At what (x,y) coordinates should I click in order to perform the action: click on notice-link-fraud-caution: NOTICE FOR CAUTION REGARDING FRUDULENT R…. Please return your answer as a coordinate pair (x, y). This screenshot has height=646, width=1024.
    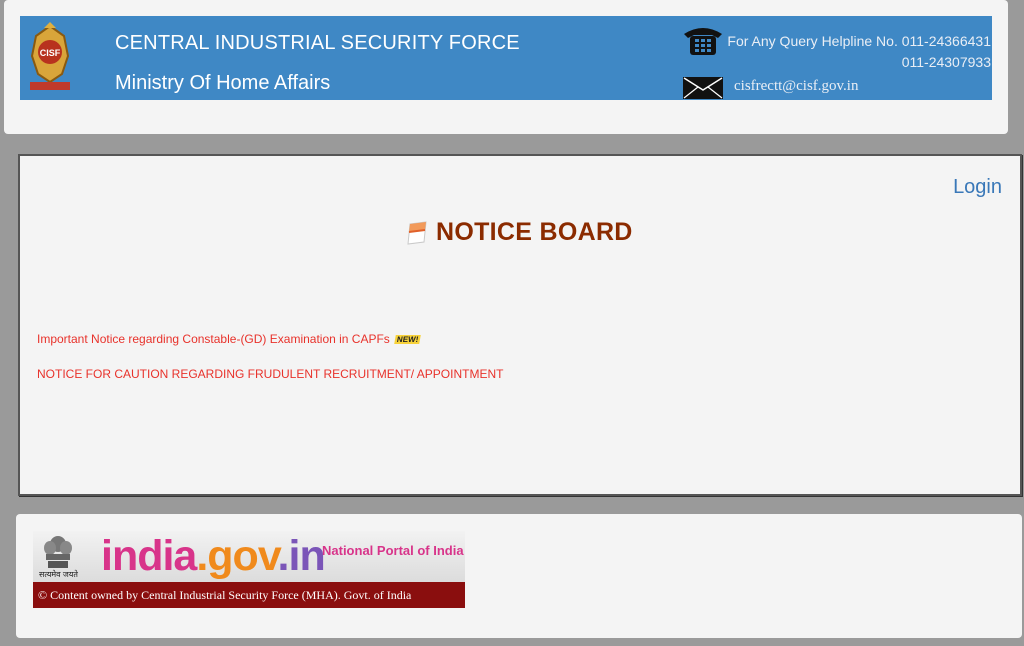
    Looking at the image, I should click on (270, 374).